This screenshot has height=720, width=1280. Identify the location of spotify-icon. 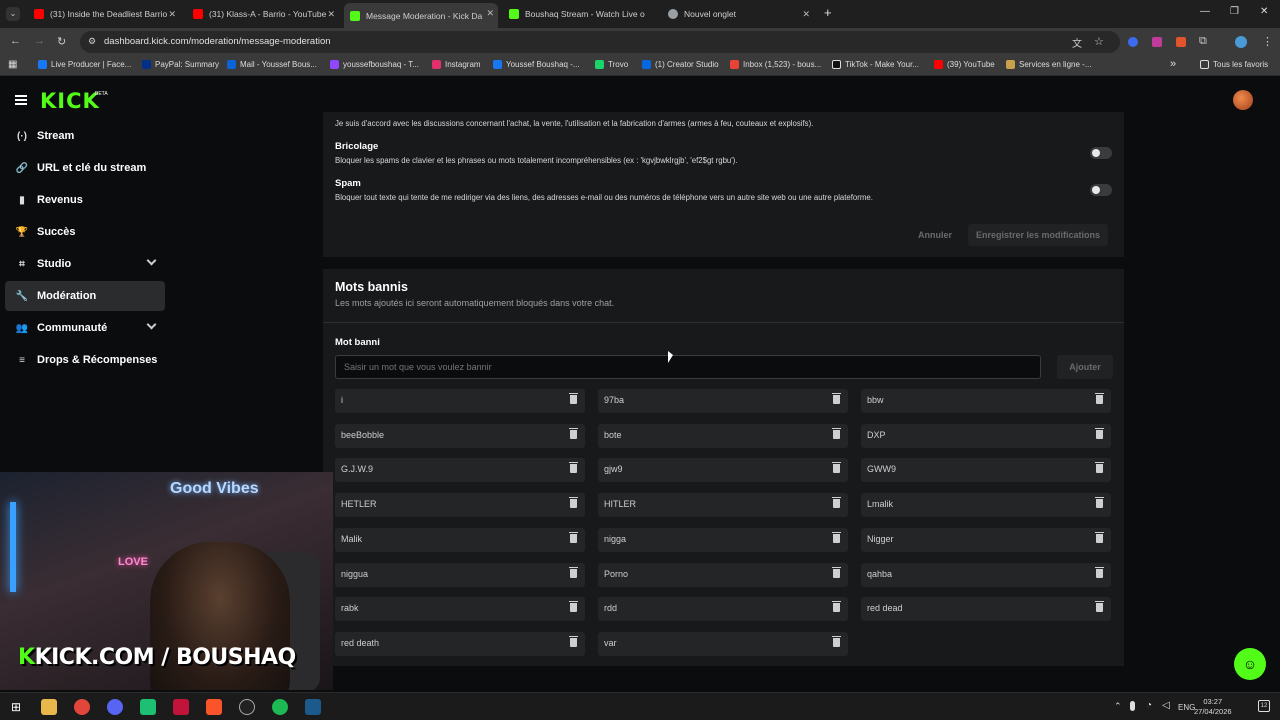
(280, 707).